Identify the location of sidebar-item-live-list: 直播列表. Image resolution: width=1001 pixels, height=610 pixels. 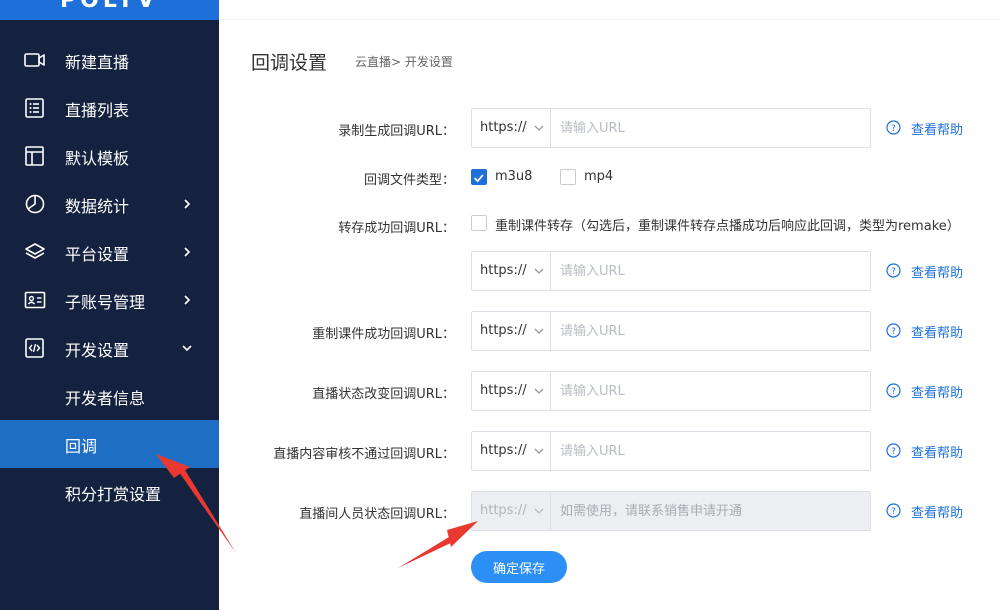
(109, 108).